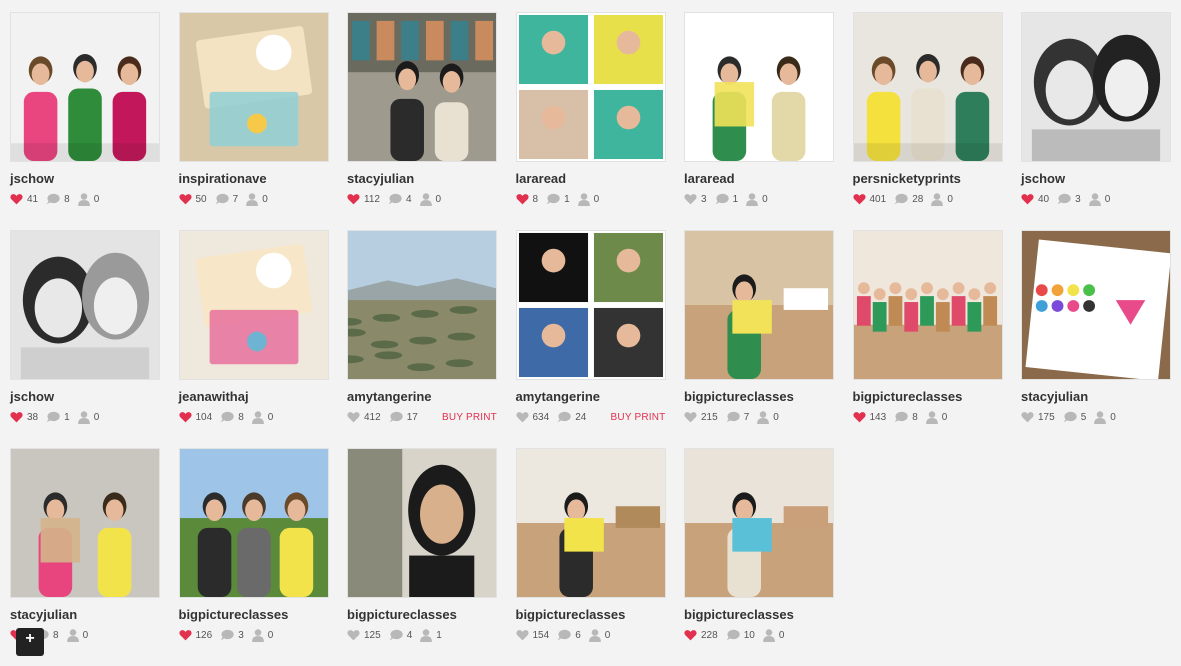 This screenshot has width=1181, height=666. What do you see at coordinates (1044, 199) in the screenshot?
I see `stat-count: 40` at bounding box center [1044, 199].